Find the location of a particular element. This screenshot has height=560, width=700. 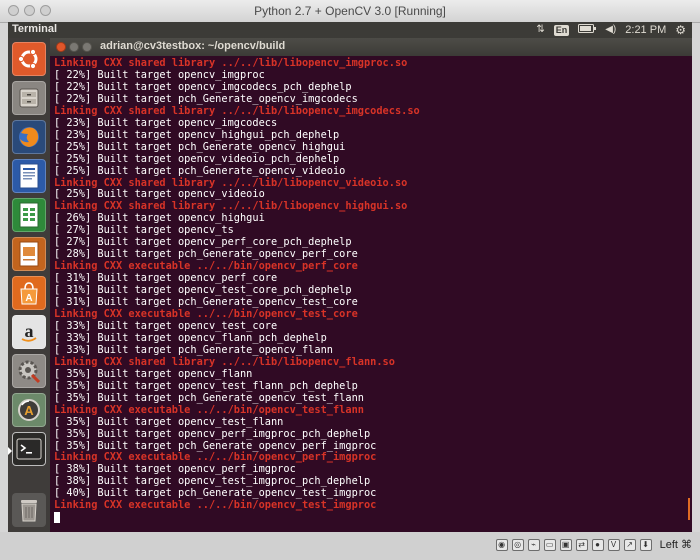

launcher-dash-button is located at coordinates (29, 59).